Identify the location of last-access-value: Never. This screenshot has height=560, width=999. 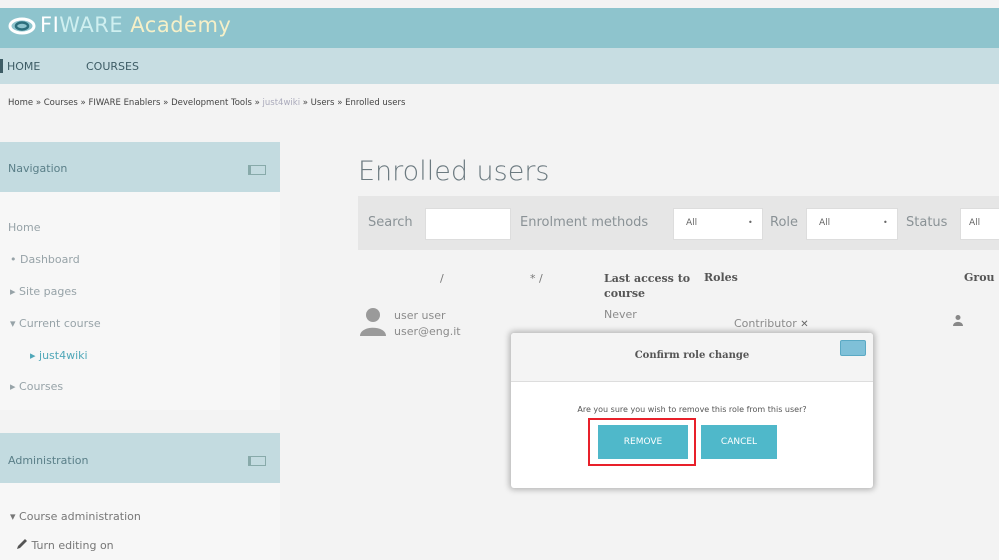
(620, 314).